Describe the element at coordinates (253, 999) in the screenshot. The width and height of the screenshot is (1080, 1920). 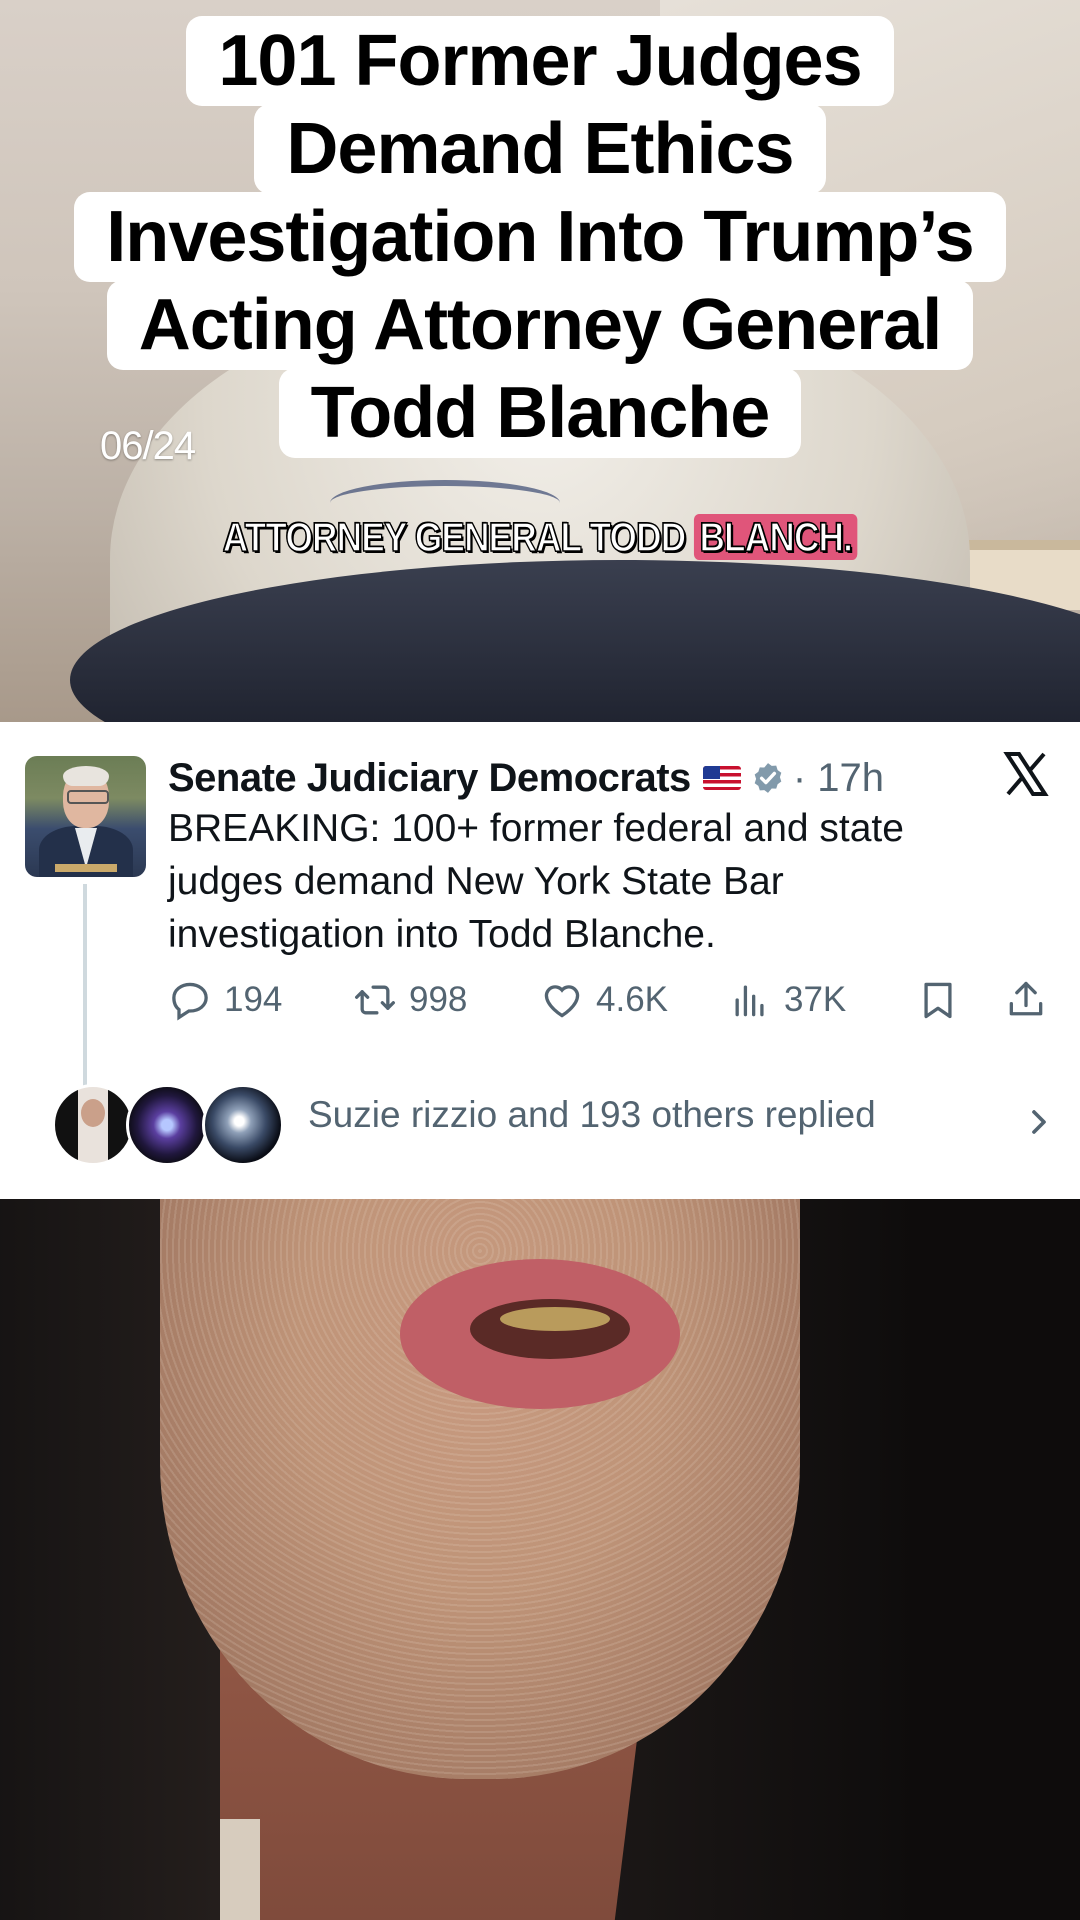
I see `reply-count: 194` at that location.